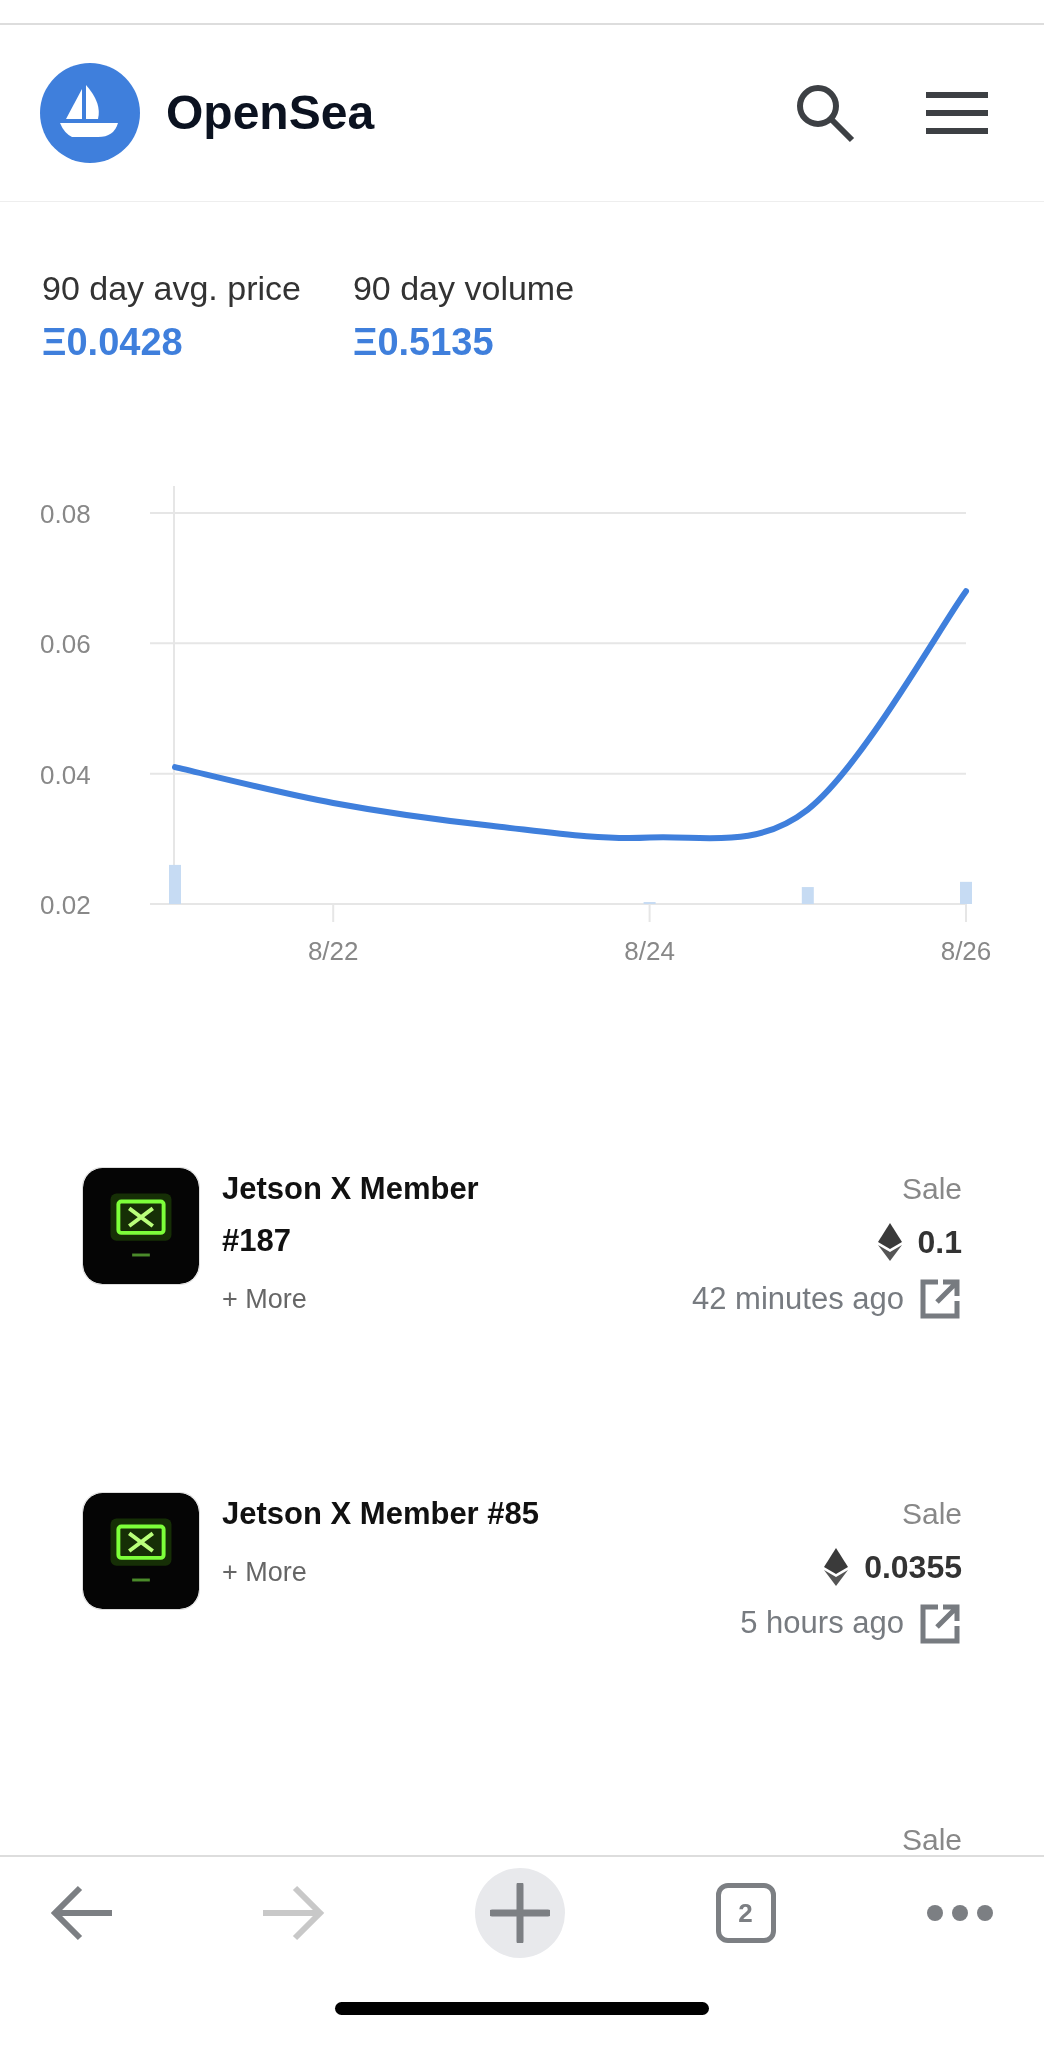 The image size is (1044, 2048). What do you see at coordinates (333, 950) in the screenshot?
I see `axis-label: 8/22` at bounding box center [333, 950].